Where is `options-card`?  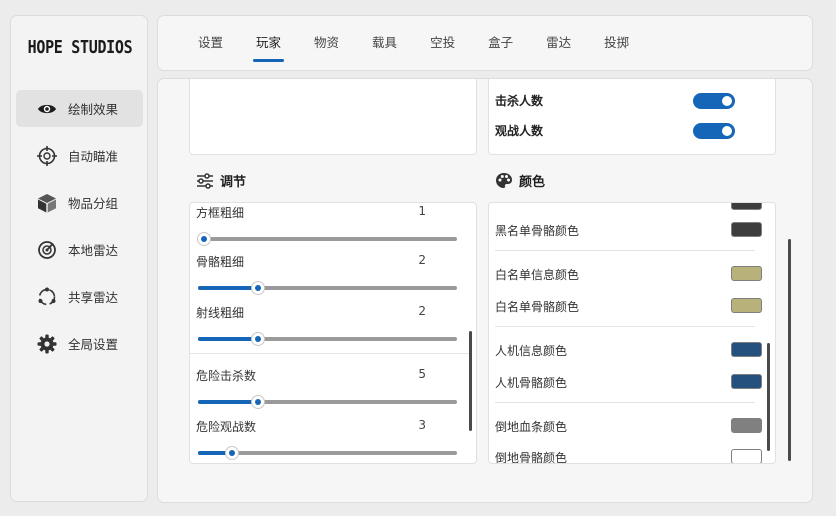
options-card is located at coordinates (333, 117).